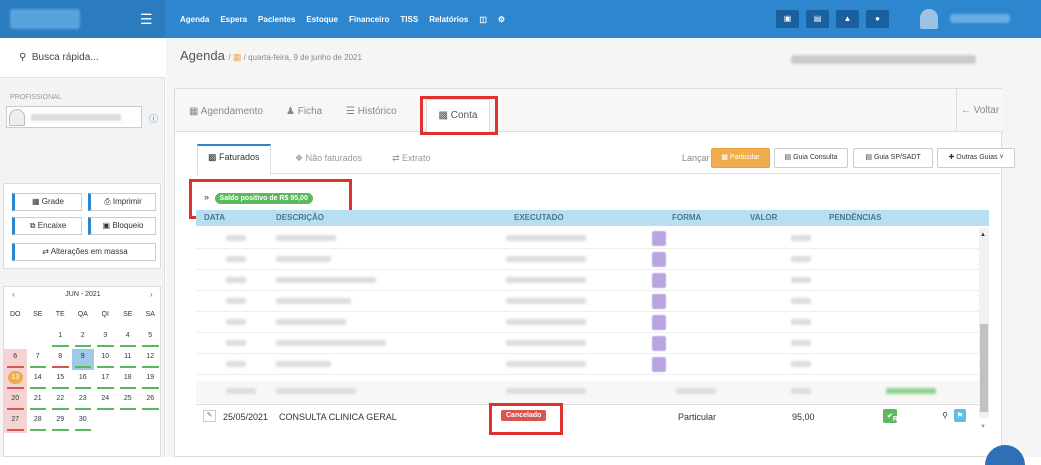 The image size is (1041, 465). What do you see at coordinates (371, 111) in the screenshot?
I see `tab-historico: ☰ Histórico` at bounding box center [371, 111].